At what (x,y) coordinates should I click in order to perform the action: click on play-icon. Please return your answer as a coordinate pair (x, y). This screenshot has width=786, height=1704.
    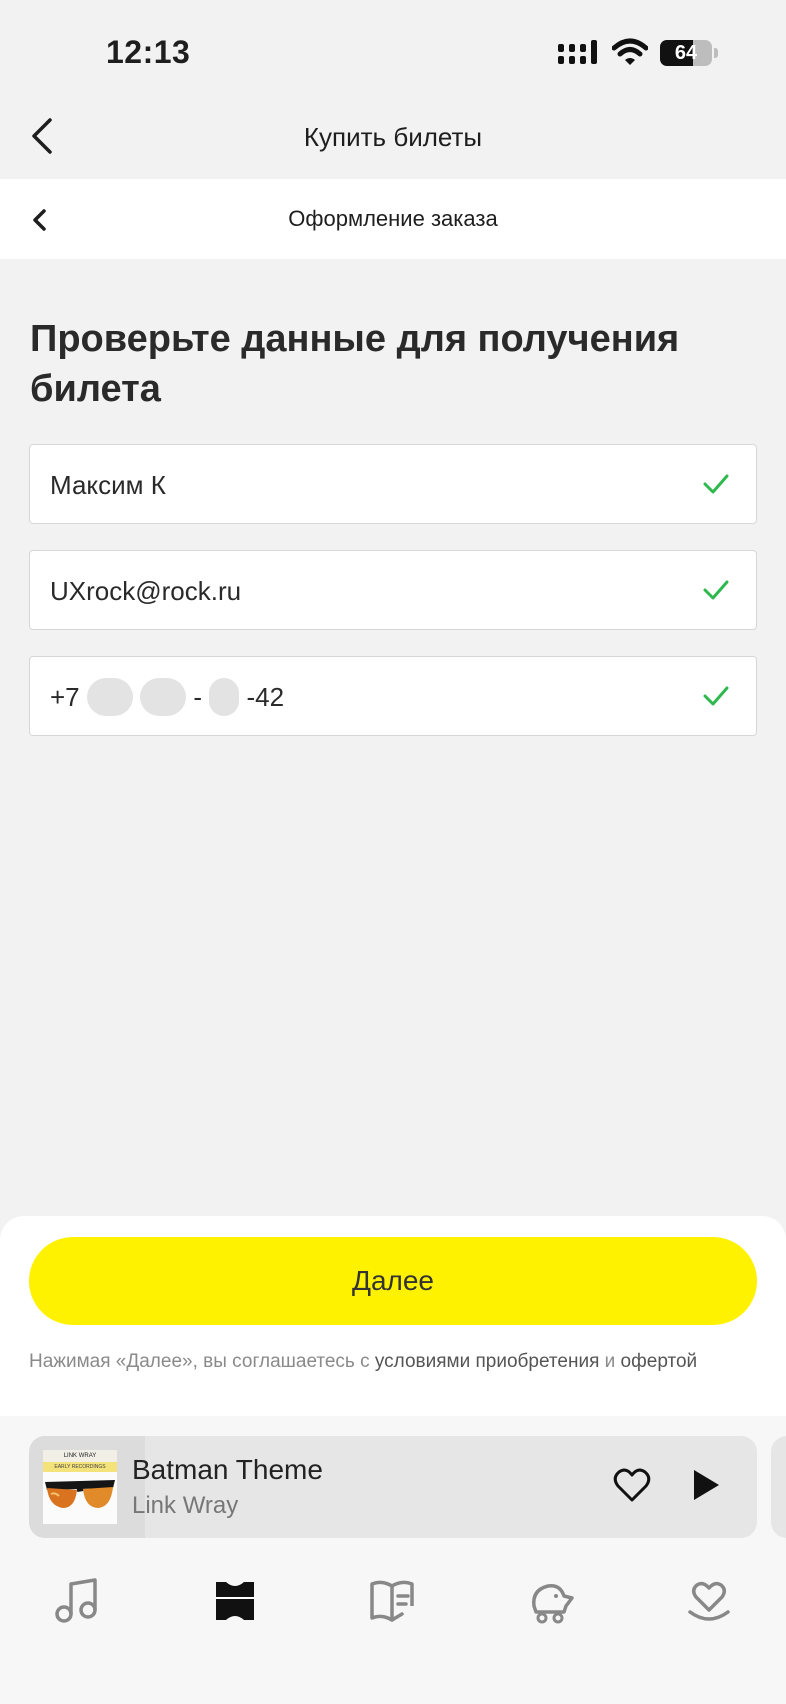
    Looking at the image, I should click on (706, 1485).